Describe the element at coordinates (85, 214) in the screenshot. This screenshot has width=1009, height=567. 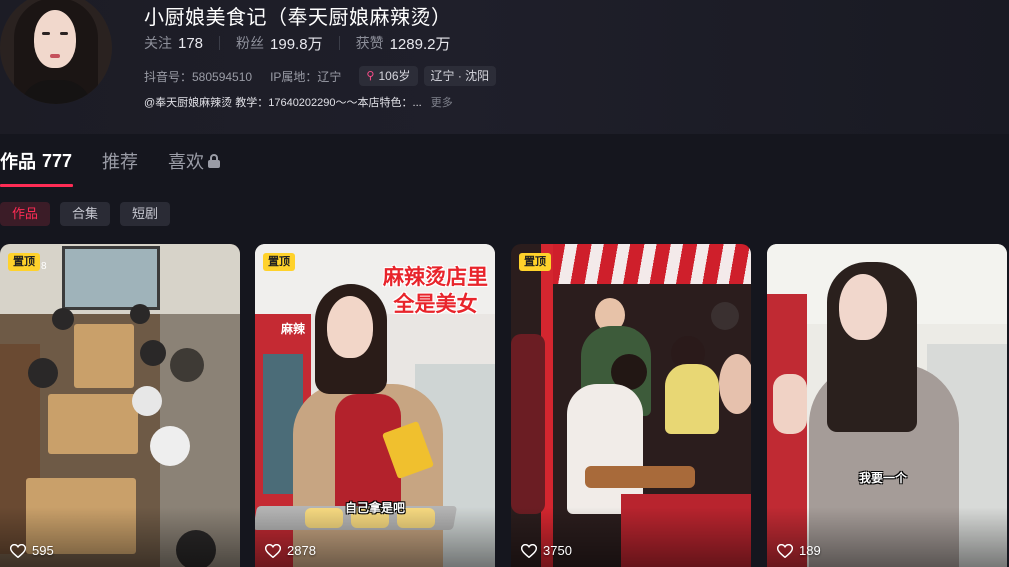
I see `filter-collection: 合集` at that location.